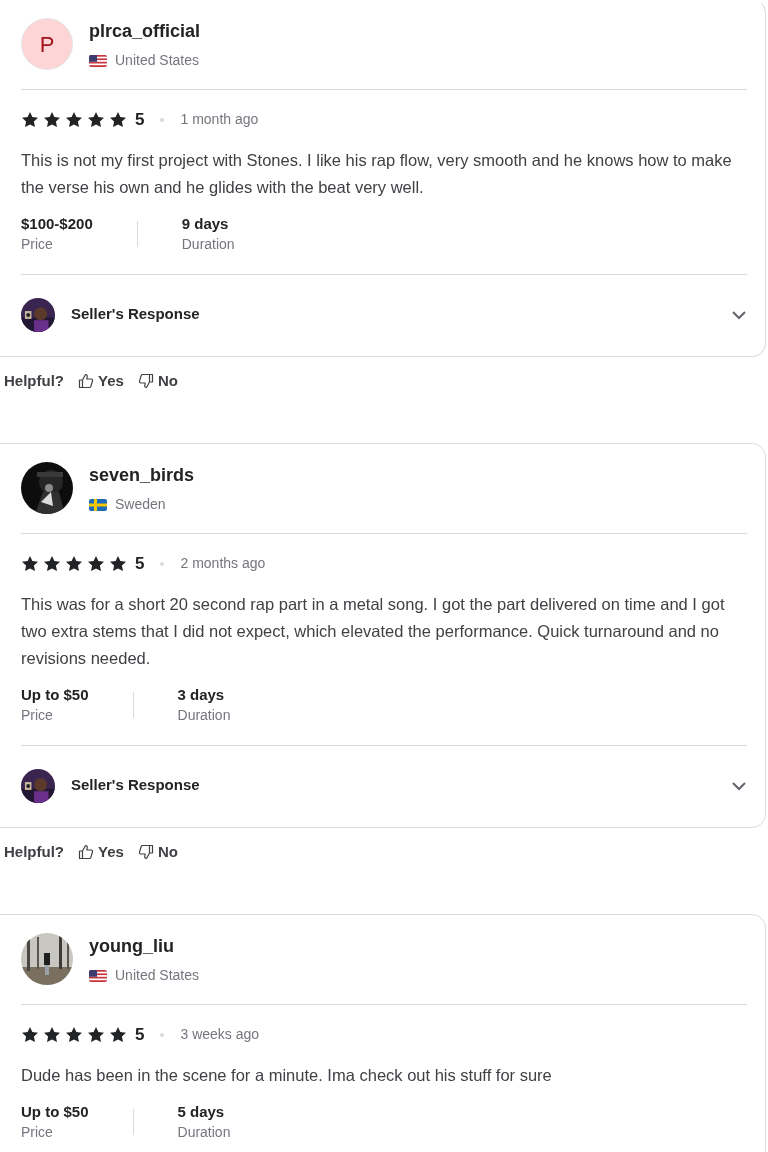 Image resolution: width=768 pixels, height=1152 pixels. I want to click on review-text: This was for a short 20 second rap part in a metal song. I got the part delivered on time and I got two extra stems that I did not expect, which elevated the performance. Quick turnaround and no revisions needed., so click(373, 631).